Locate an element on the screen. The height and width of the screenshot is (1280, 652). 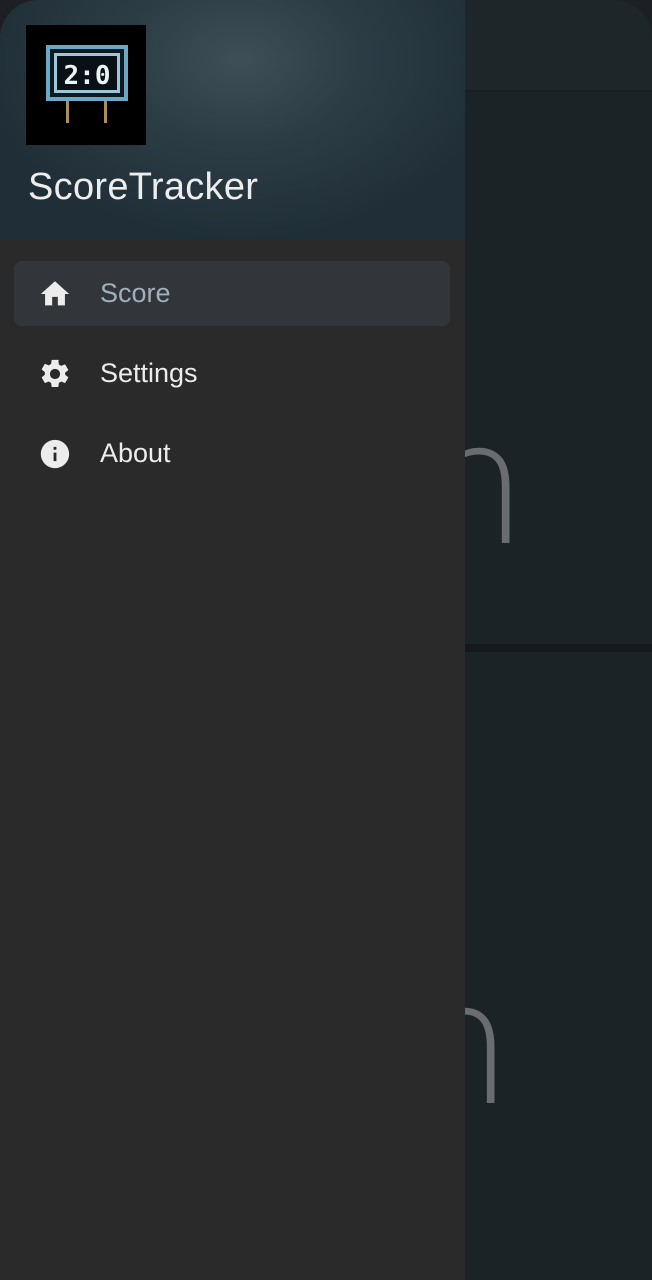
home-icon is located at coordinates (55, 294).